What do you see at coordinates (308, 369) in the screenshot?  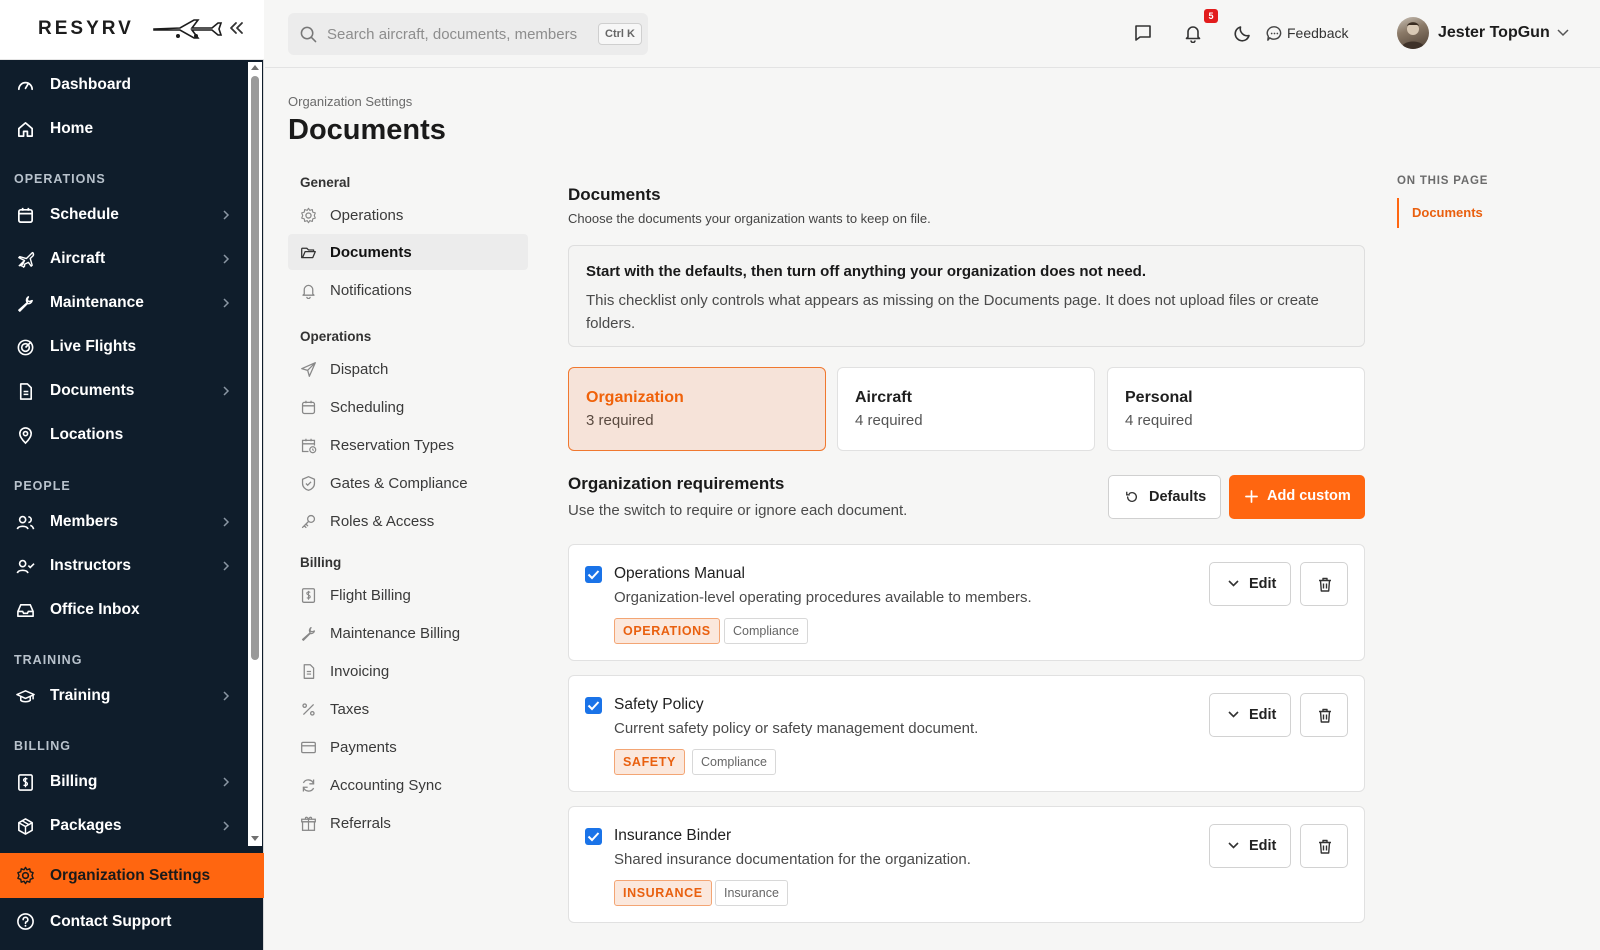 I see `send-icon` at bounding box center [308, 369].